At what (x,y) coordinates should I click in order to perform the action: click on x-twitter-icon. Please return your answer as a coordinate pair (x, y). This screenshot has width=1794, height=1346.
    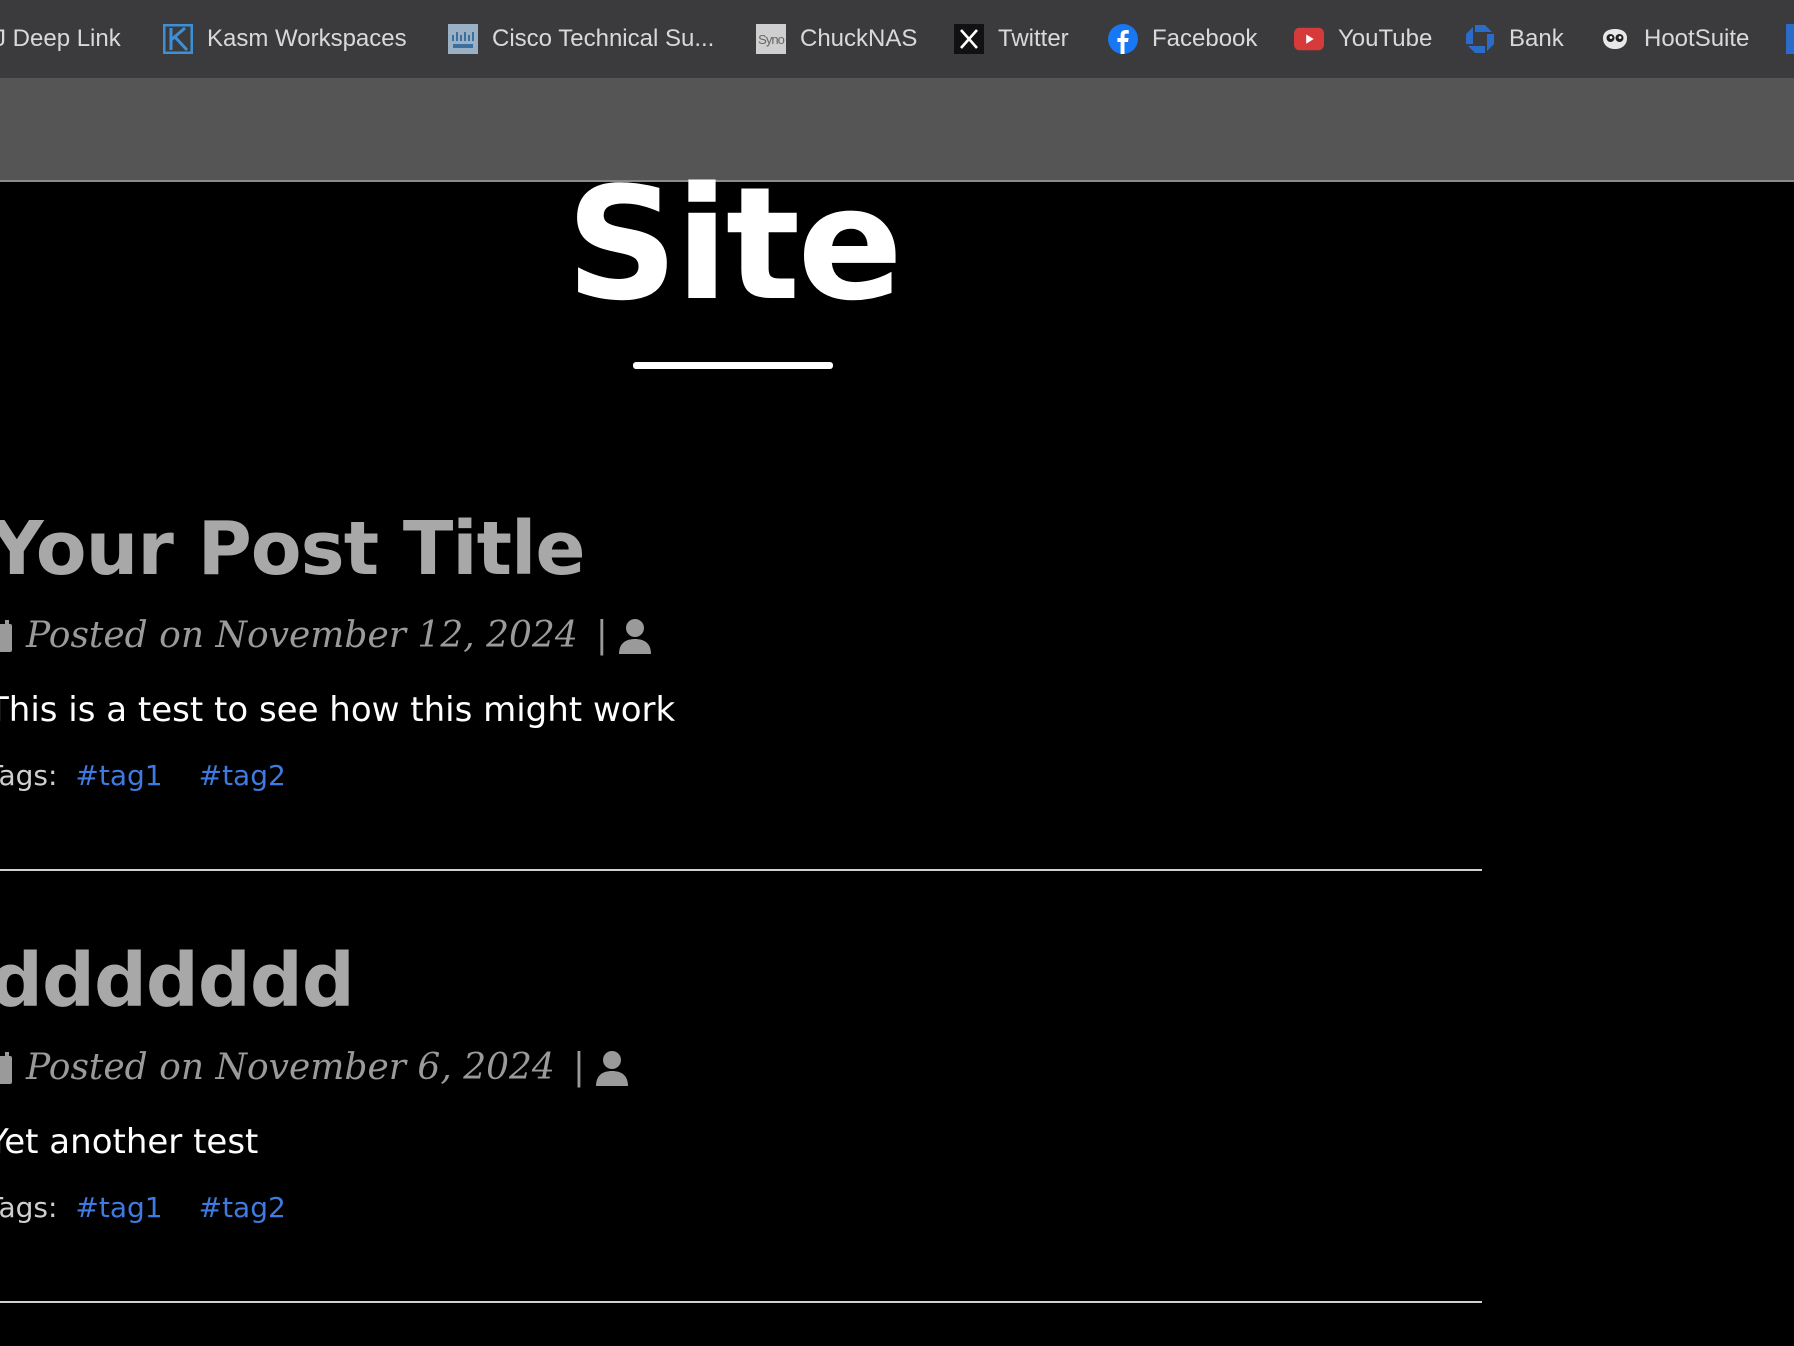
    Looking at the image, I should click on (969, 39).